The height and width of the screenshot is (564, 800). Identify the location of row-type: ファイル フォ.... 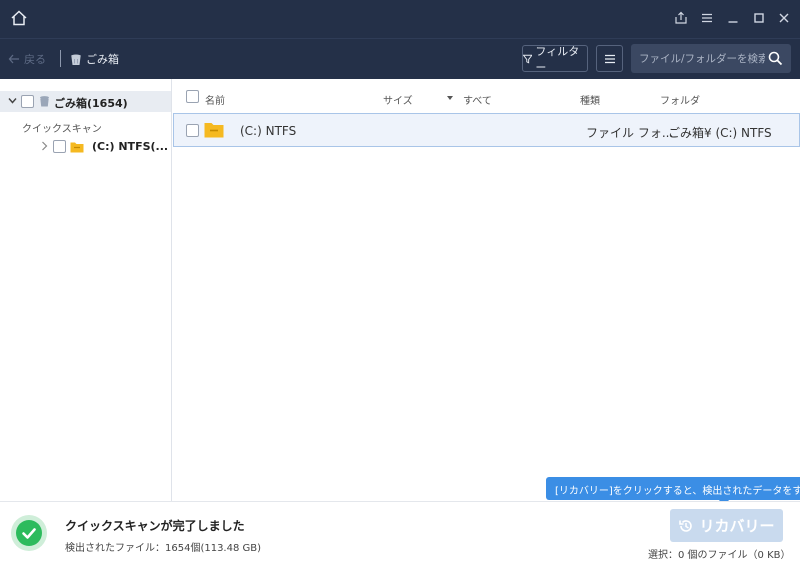
(630, 133).